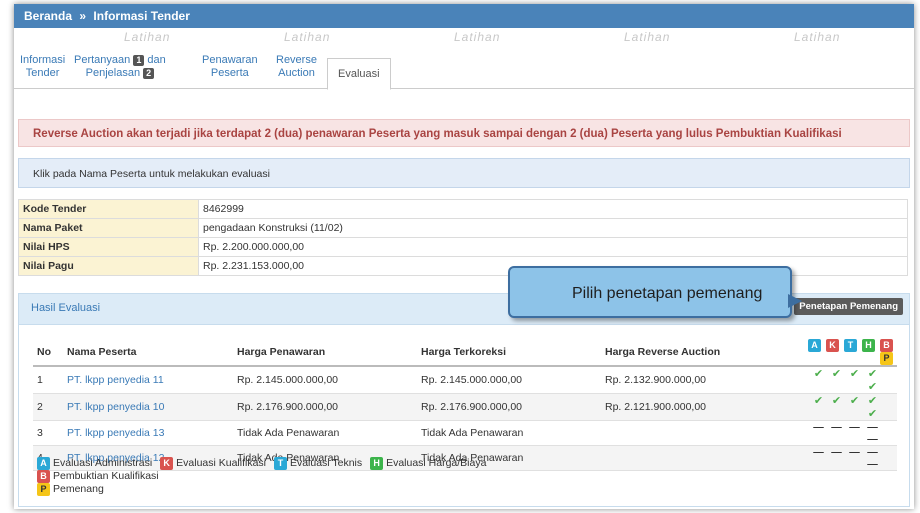 This screenshot has width=920, height=513. What do you see at coordinates (108, 228) in the screenshot?
I see `info-label: Nama Paket` at bounding box center [108, 228].